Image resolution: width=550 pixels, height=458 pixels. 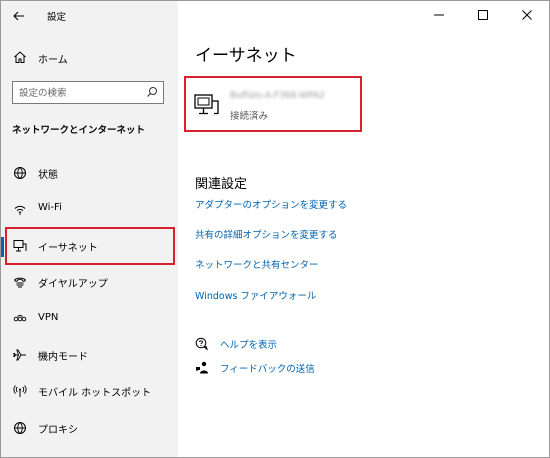 What do you see at coordinates (53, 60) in the screenshot?
I see `home-label: ホーム` at bounding box center [53, 60].